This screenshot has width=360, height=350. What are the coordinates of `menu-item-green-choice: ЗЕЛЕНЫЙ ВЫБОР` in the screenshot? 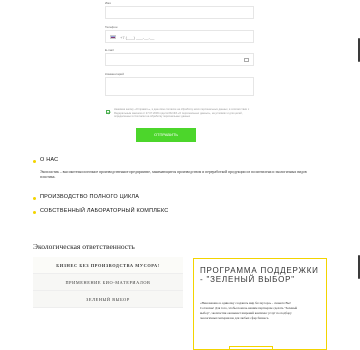 It's located at (108, 299).